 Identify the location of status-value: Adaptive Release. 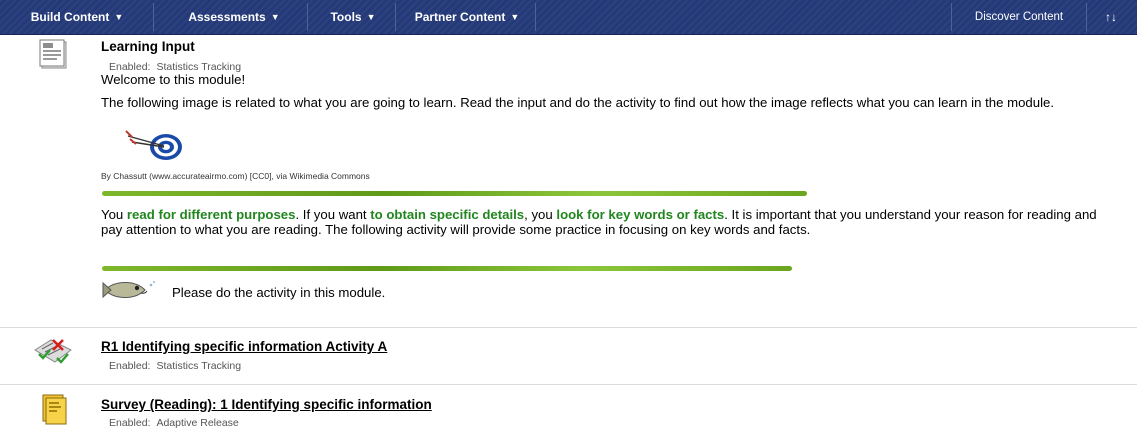
(197, 423).